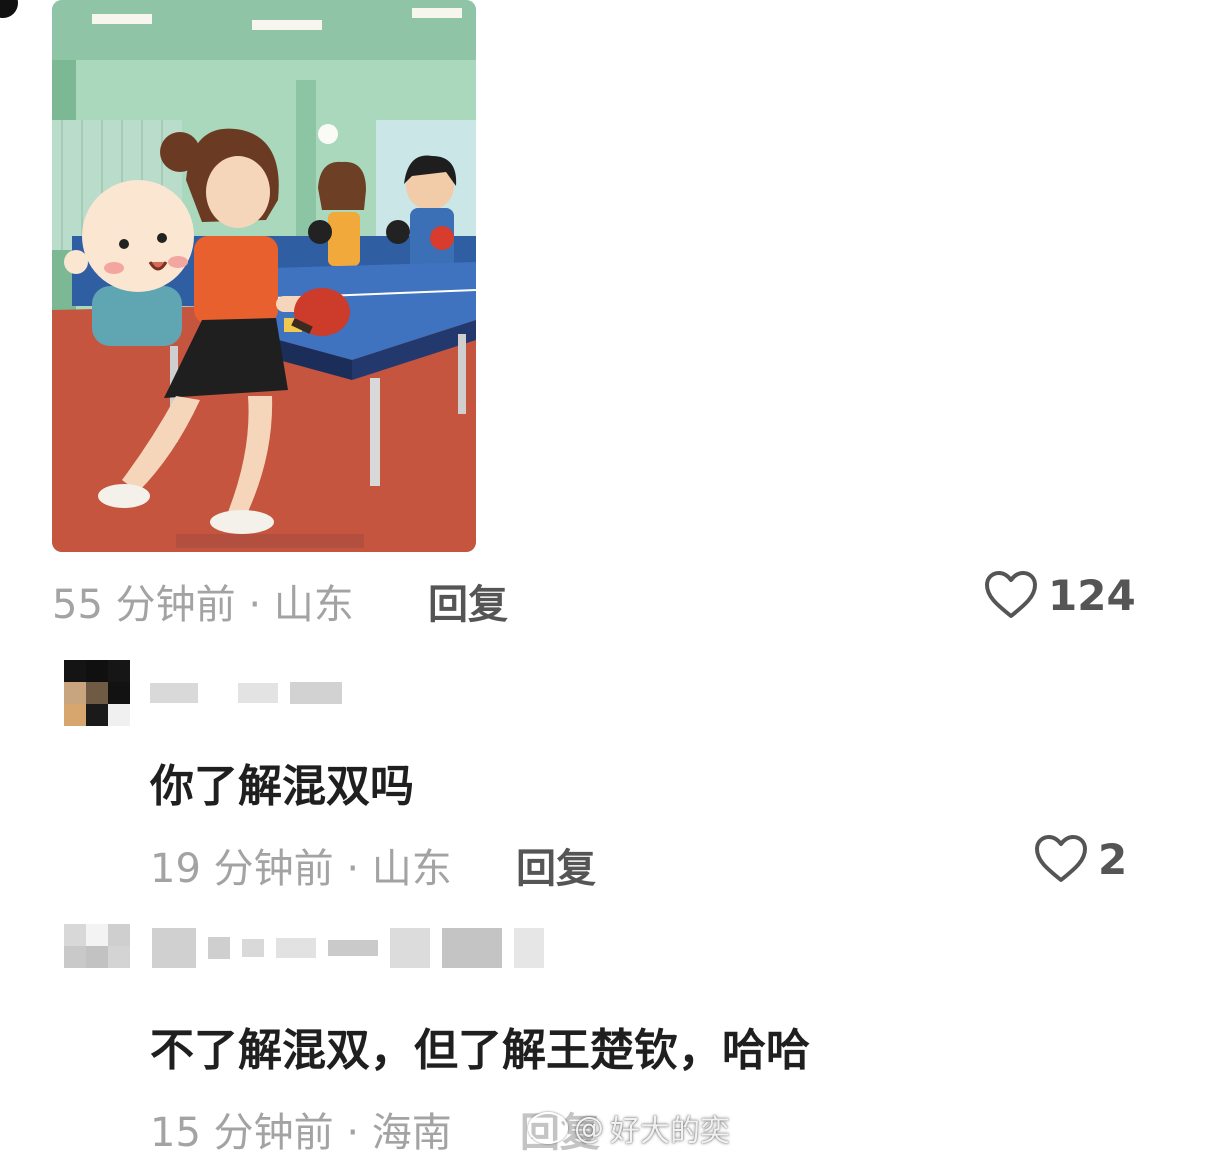 The height and width of the screenshot is (1156, 1206). Describe the element at coordinates (548, 1128) in the screenshot. I see `weibo-logo-icon` at that location.